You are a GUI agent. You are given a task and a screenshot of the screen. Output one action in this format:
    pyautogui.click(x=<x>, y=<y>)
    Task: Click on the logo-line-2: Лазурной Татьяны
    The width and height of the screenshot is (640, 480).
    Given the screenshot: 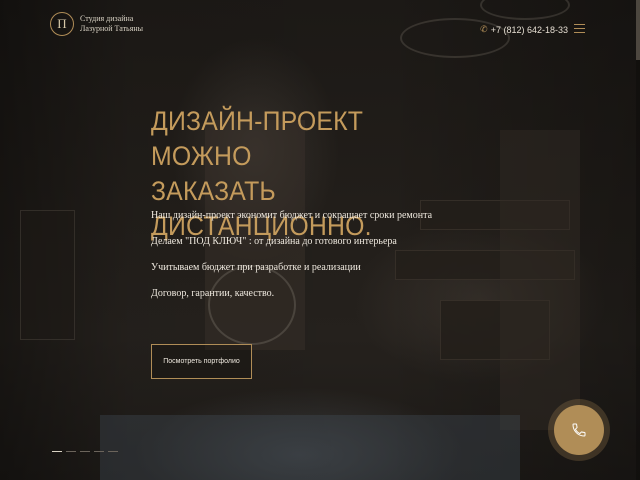 What is the action you would take?
    pyautogui.click(x=112, y=28)
    